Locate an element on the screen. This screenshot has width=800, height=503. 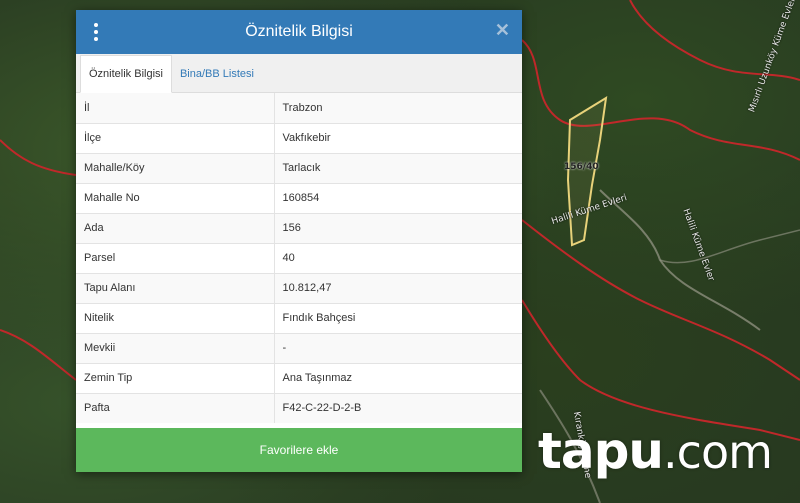
attribute-value: 40 is located at coordinates (398, 257).